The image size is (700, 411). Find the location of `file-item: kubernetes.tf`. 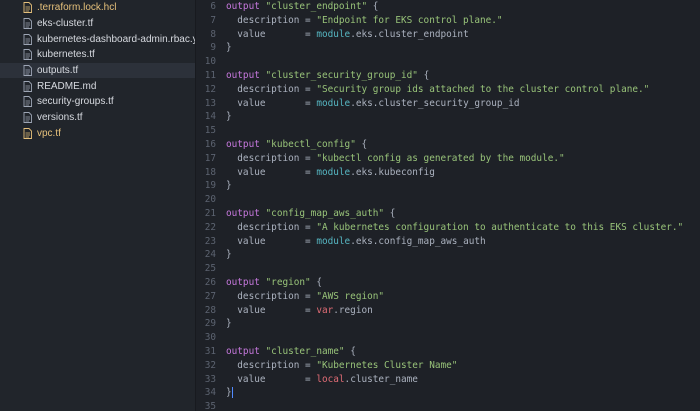

file-item: kubernetes.tf is located at coordinates (97, 55).